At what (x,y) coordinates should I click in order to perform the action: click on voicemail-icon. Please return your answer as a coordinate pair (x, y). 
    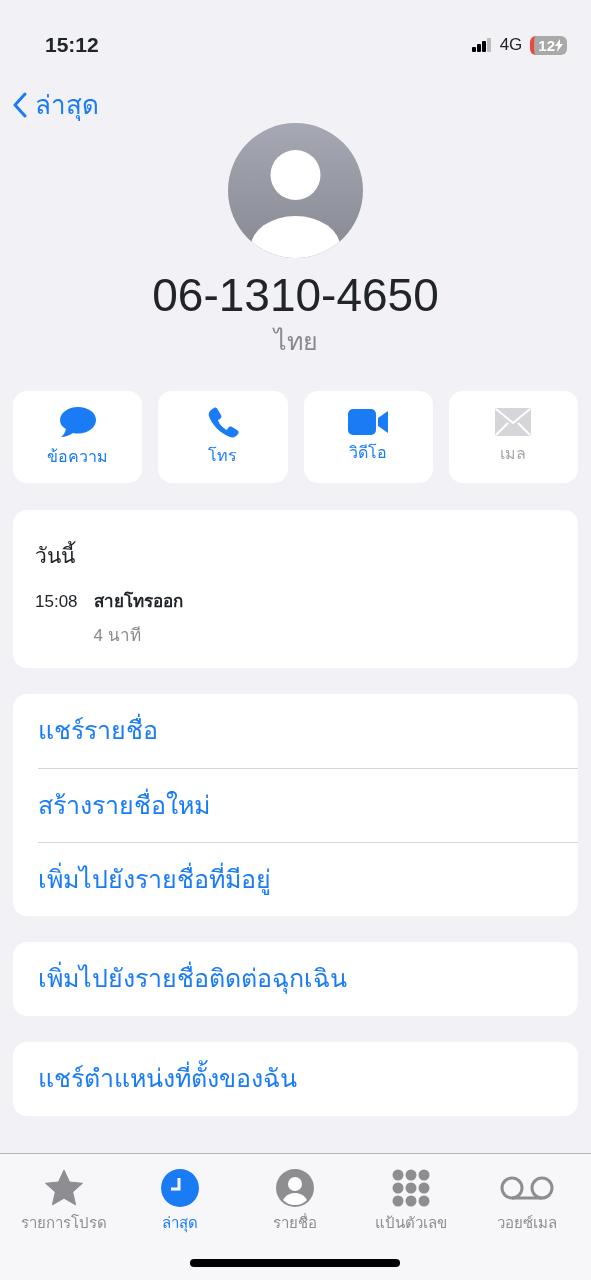
    Looking at the image, I should click on (527, 1188).